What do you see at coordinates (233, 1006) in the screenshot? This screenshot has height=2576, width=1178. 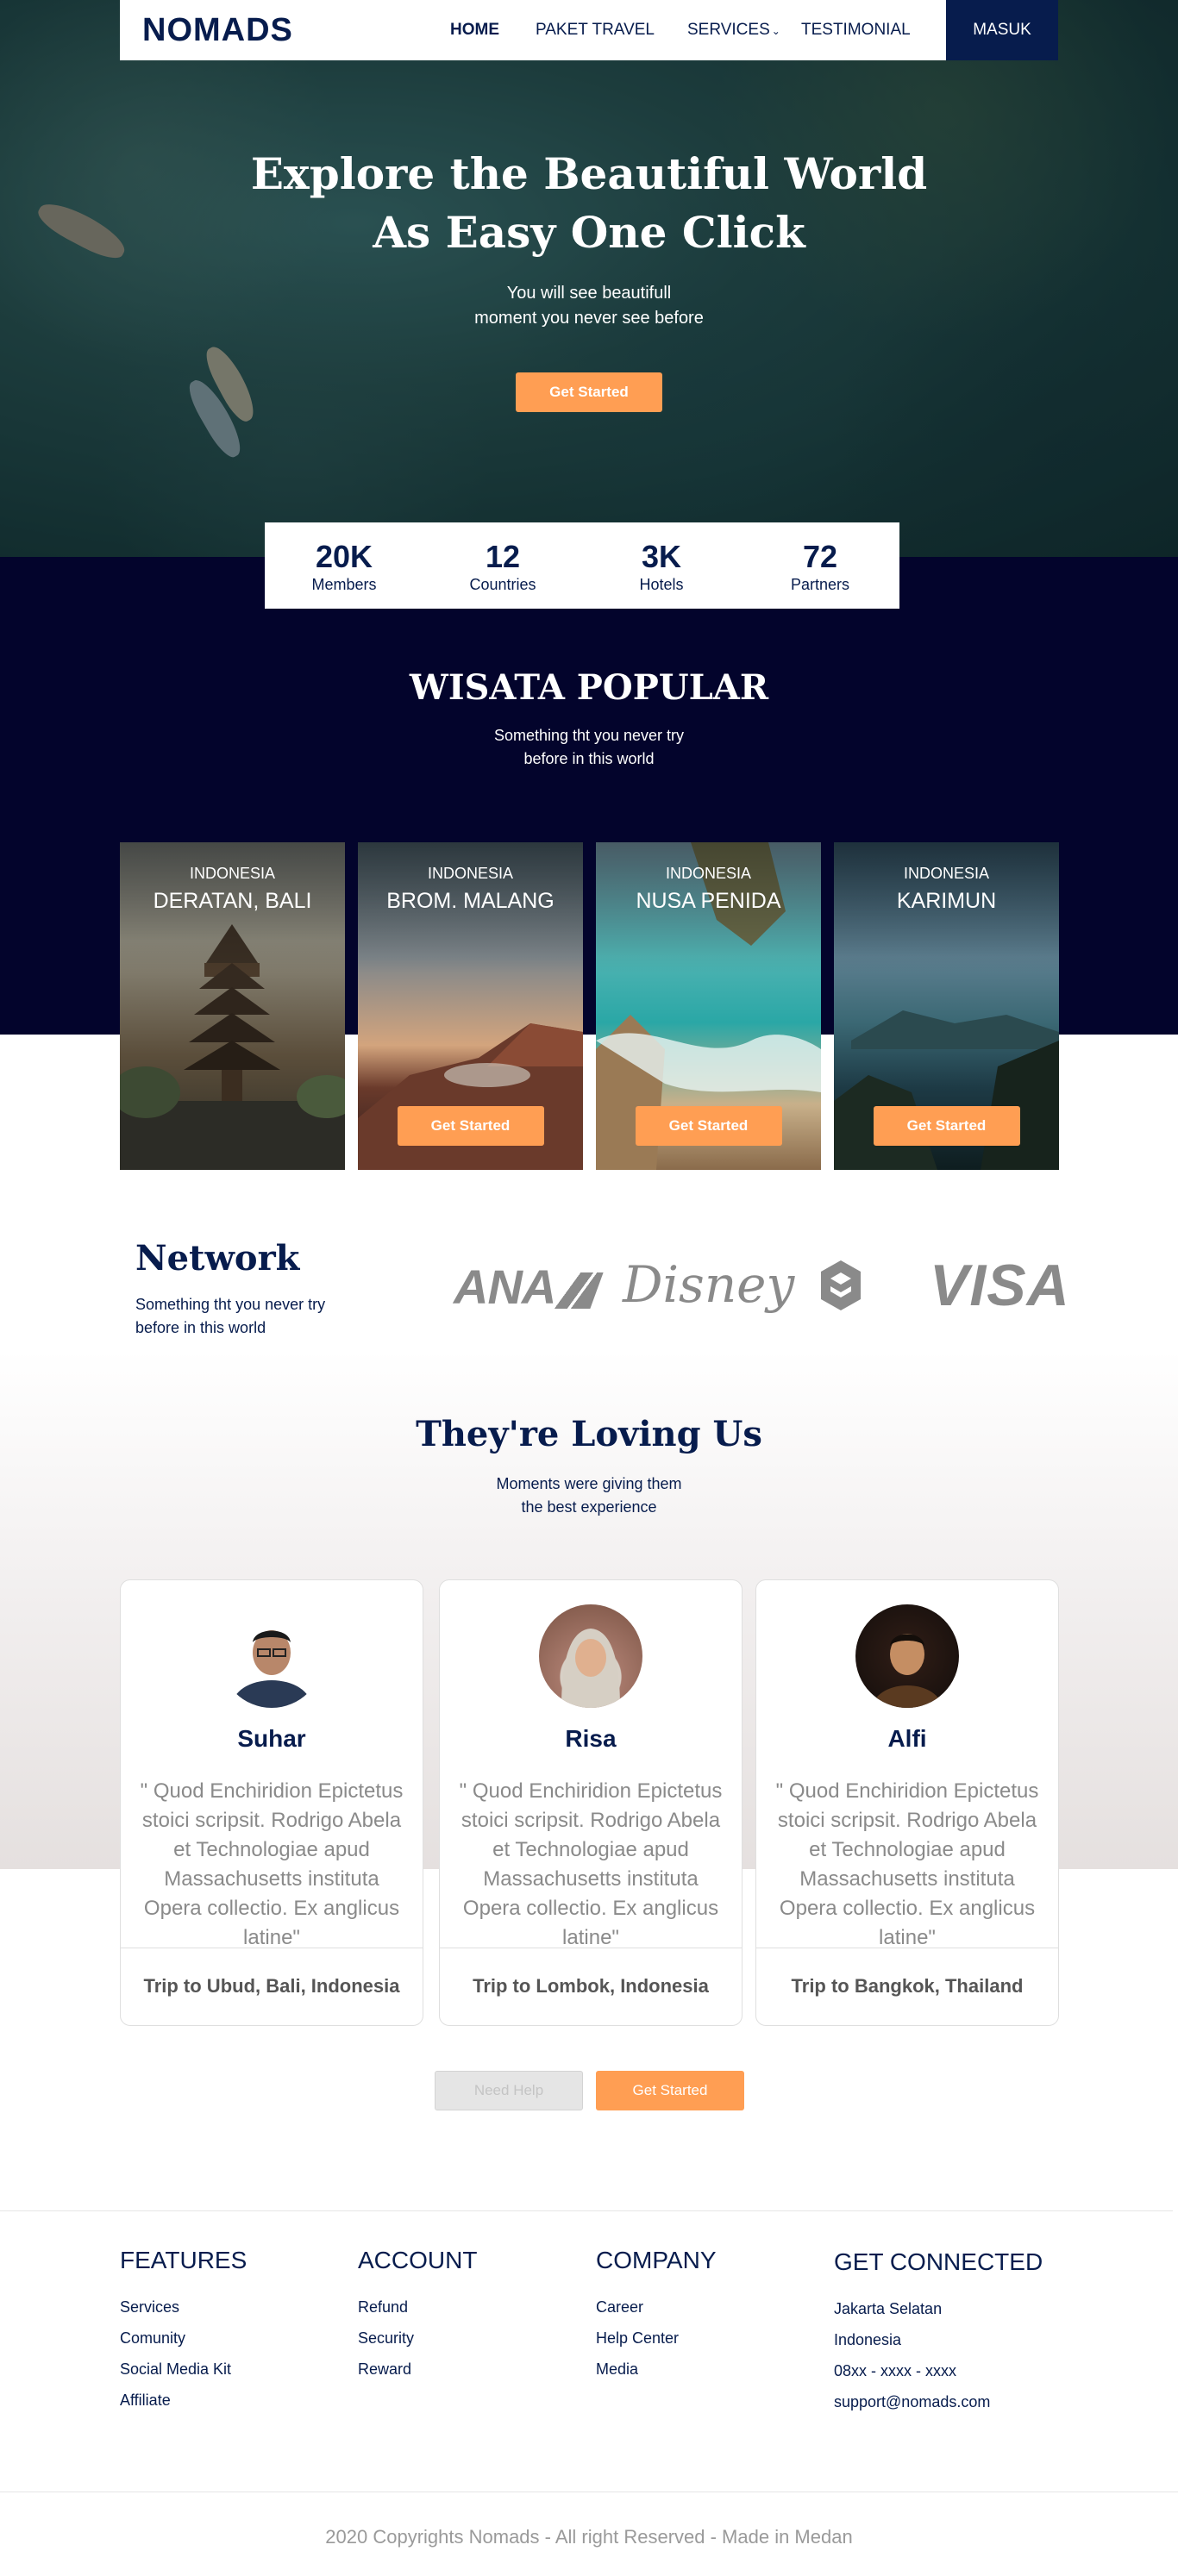 I see `destination-card: INDONESIA DERATAN, BALI` at bounding box center [233, 1006].